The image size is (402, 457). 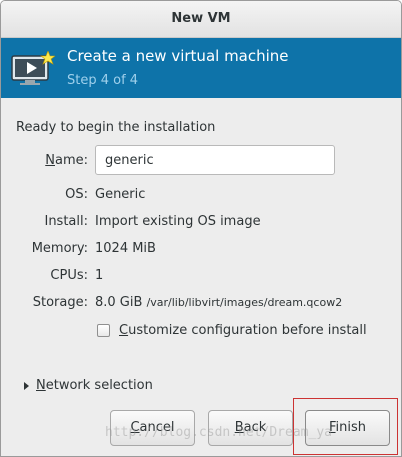 I want to click on install-label: Install:, so click(x=66, y=221).